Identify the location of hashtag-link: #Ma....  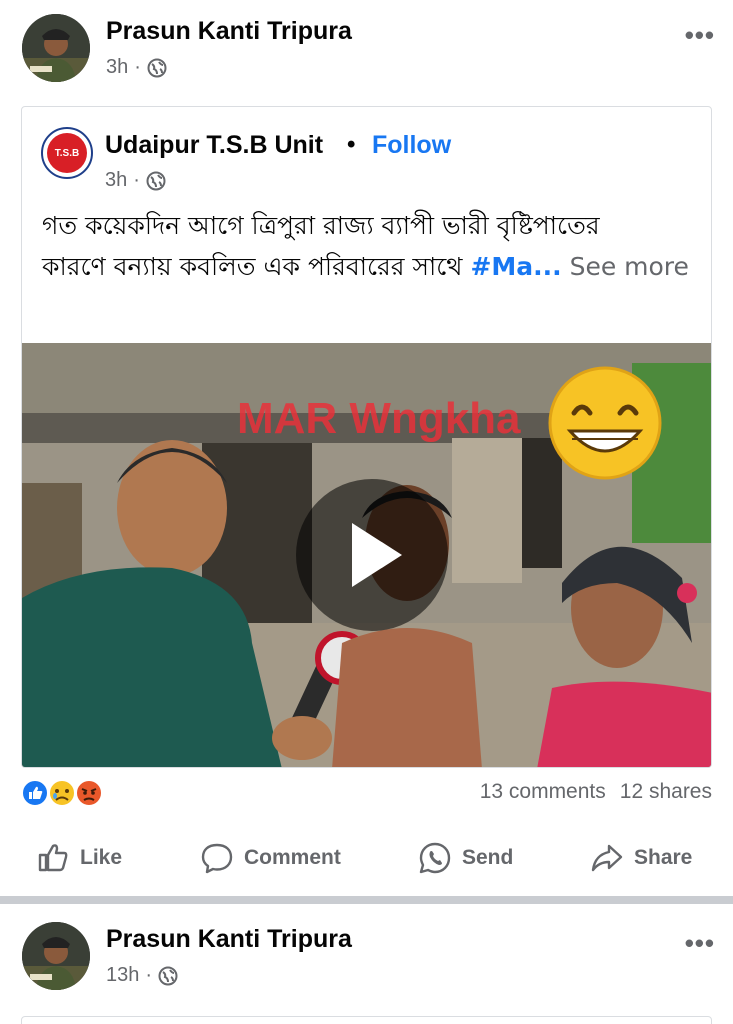
(515, 266).